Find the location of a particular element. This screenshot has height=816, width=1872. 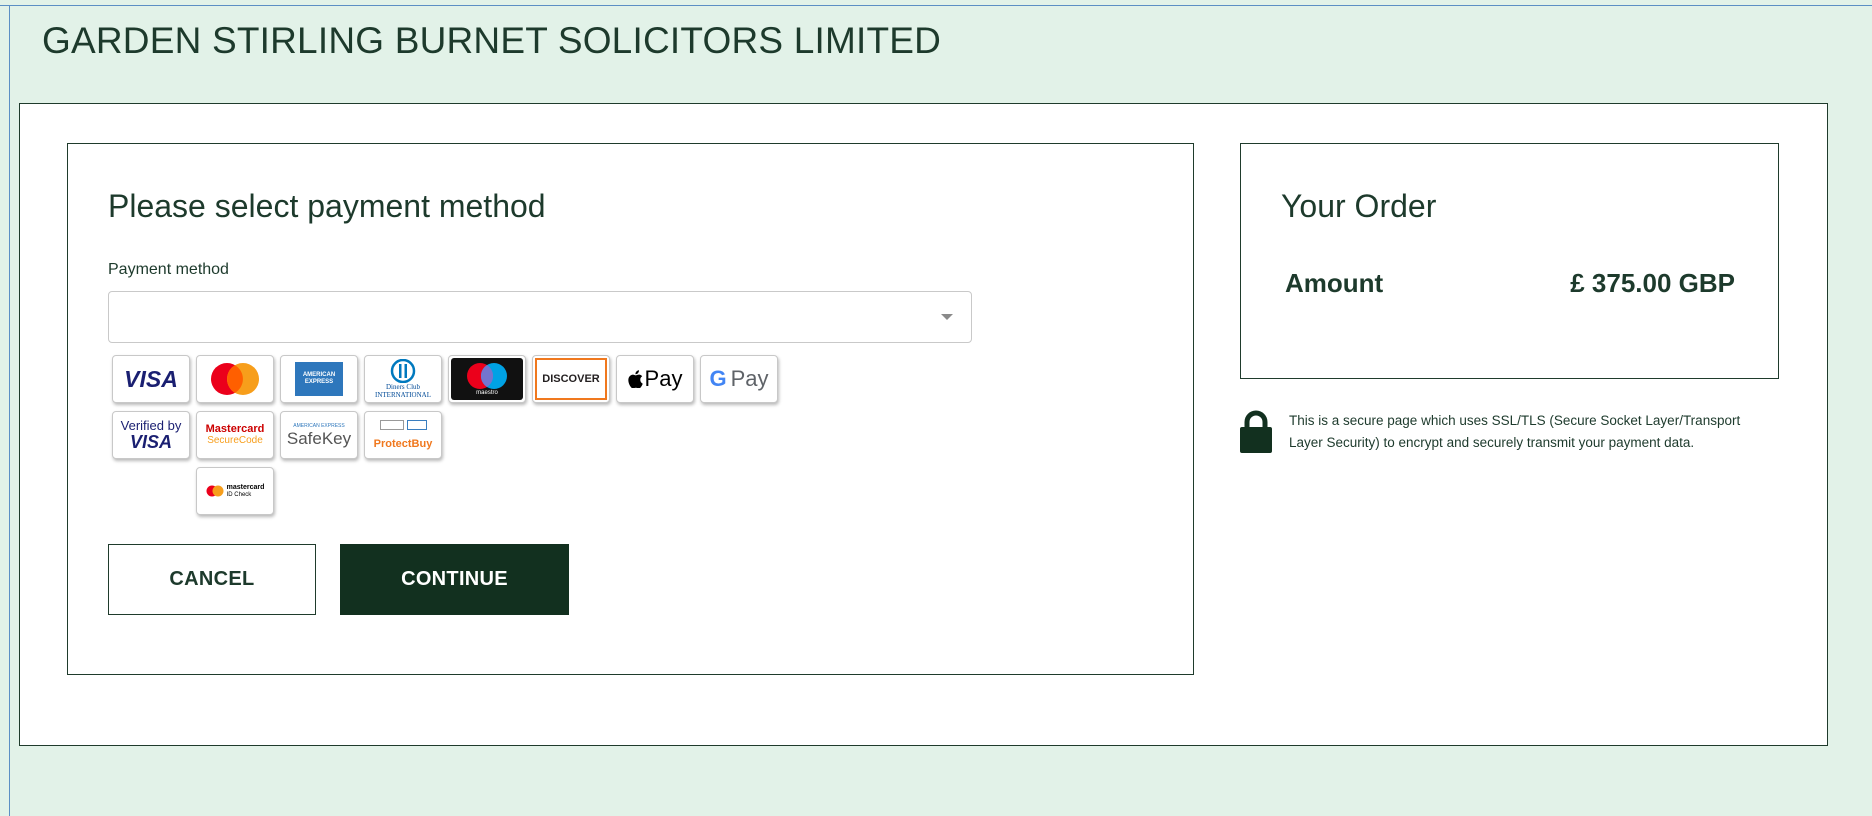

amount-value: £ 375.00 GBP is located at coordinates (1652, 283).